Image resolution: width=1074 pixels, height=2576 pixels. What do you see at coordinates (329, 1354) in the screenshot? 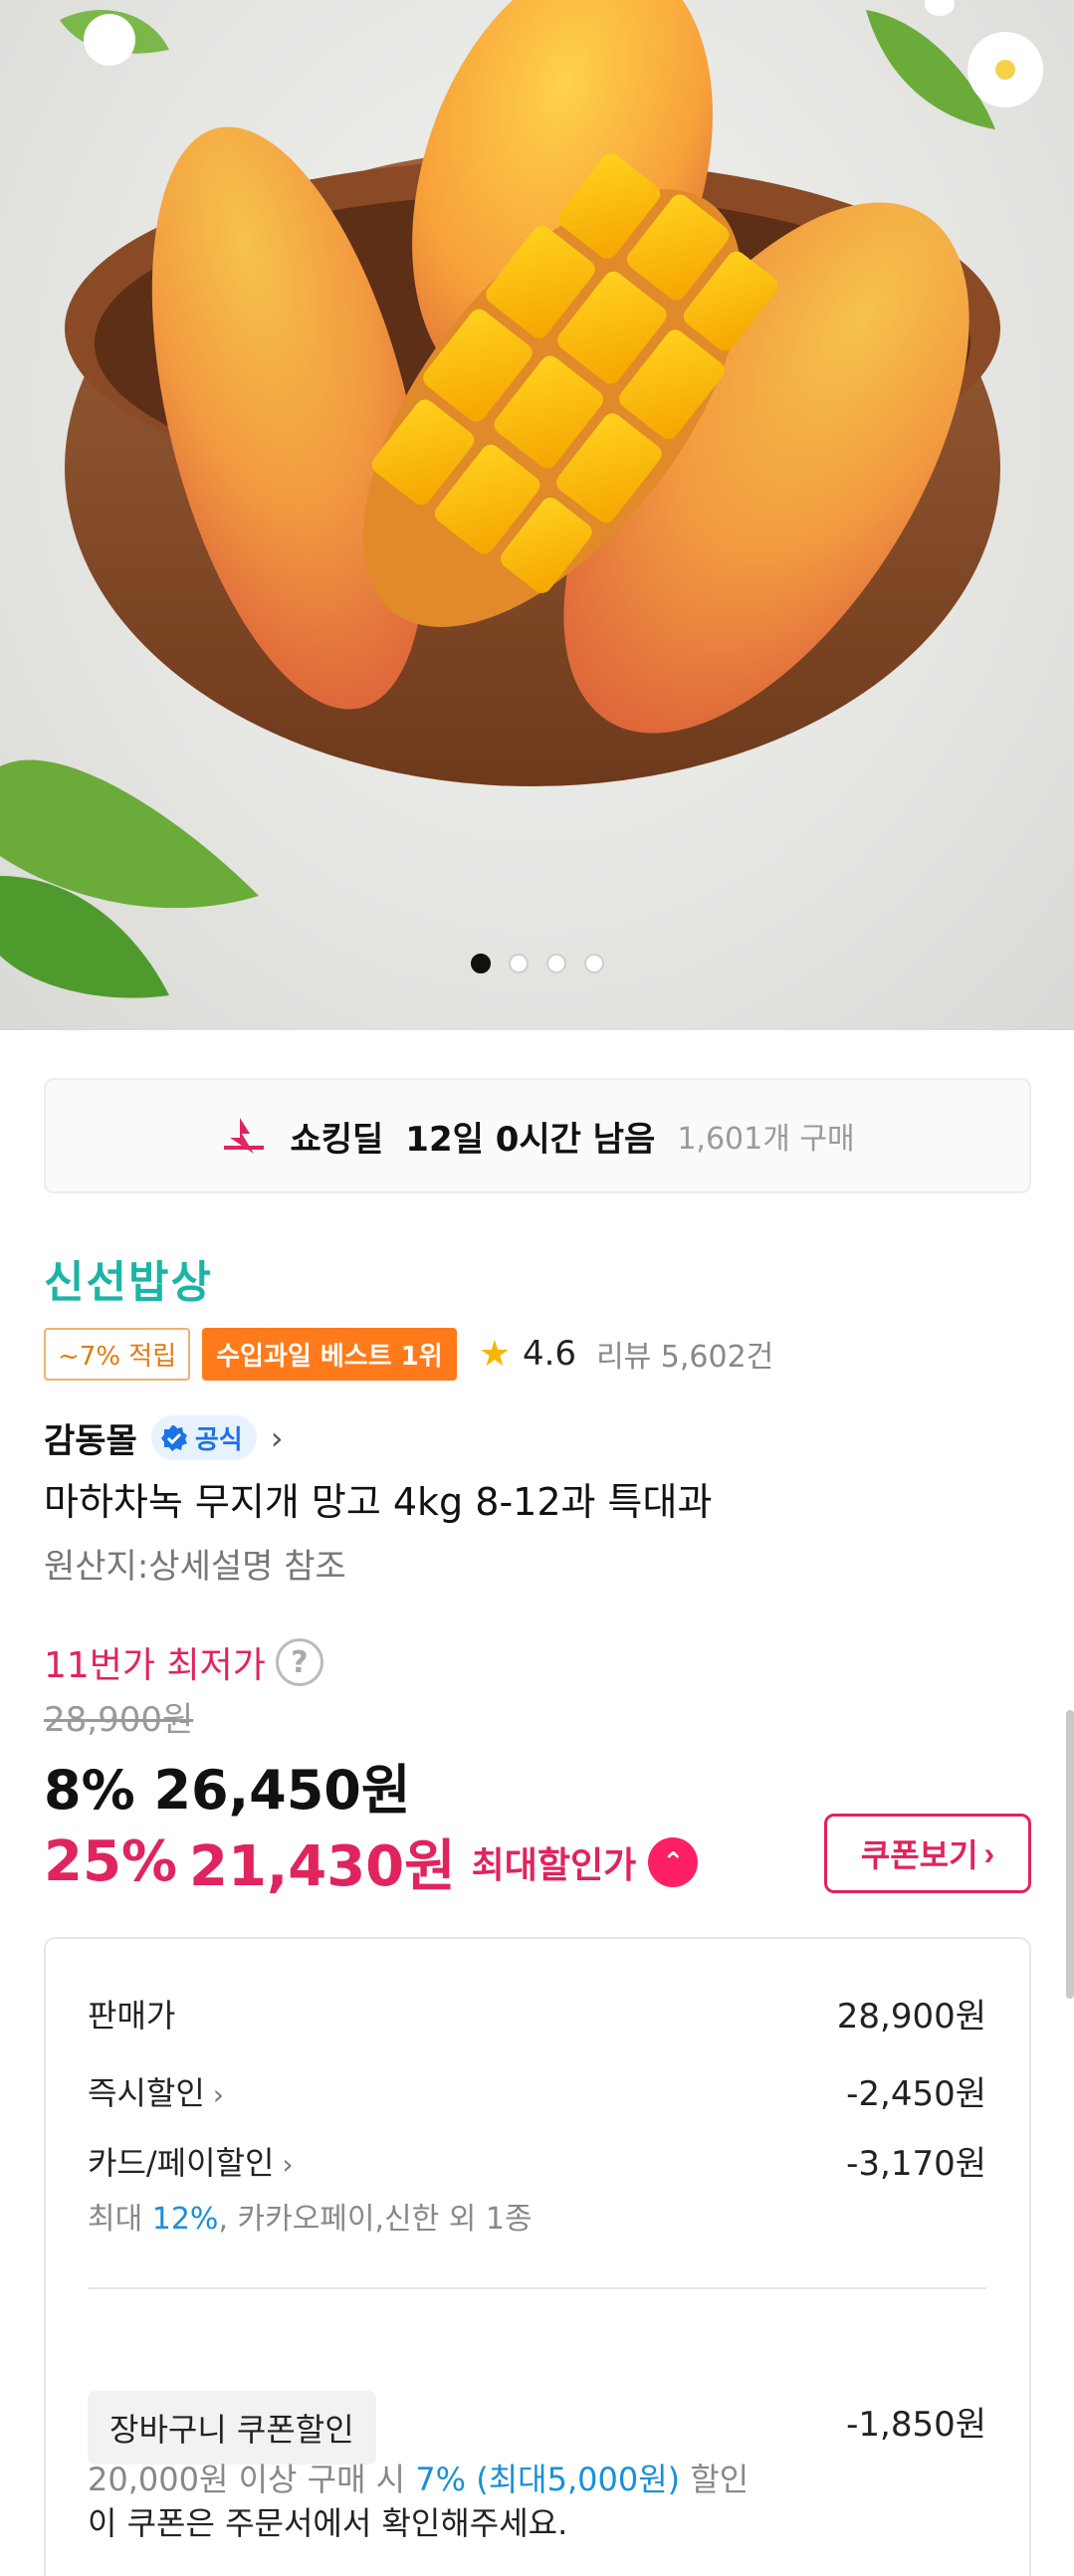
I see `best-seller-tag: 수입과일 베스트 1위` at bounding box center [329, 1354].